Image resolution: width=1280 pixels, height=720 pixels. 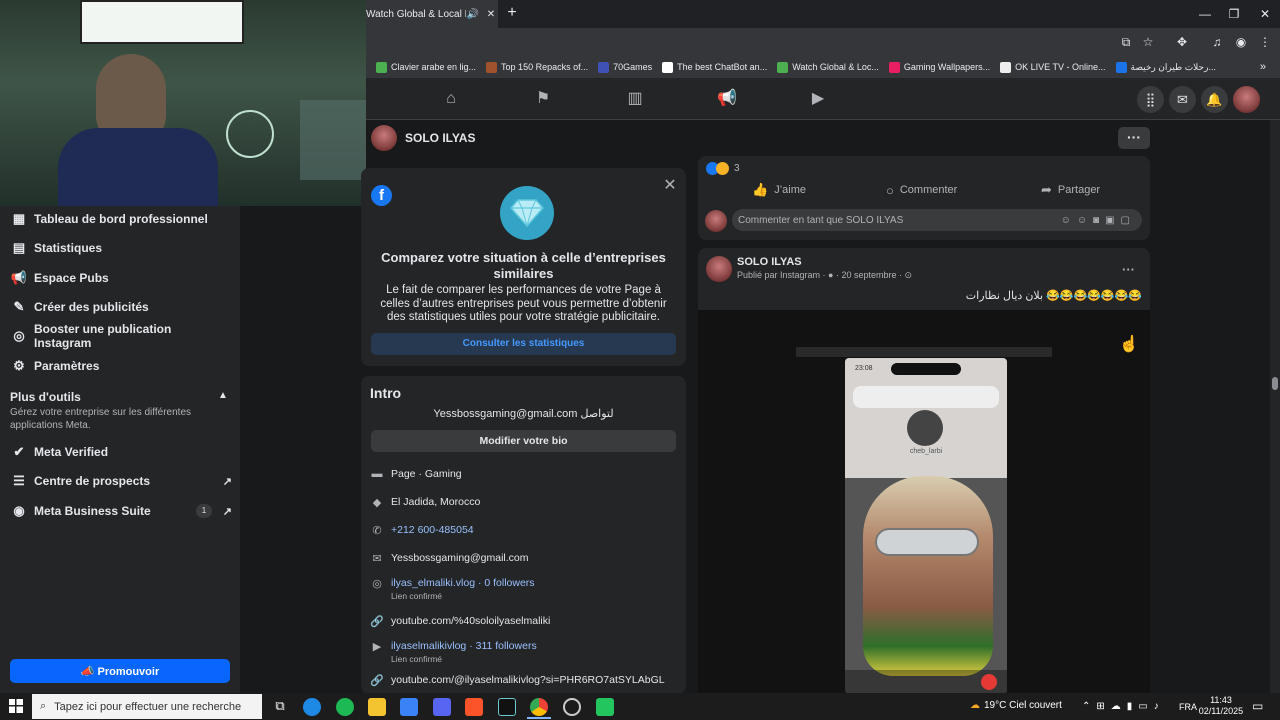 I want to click on close-icon: ✕, so click(x=670, y=186).